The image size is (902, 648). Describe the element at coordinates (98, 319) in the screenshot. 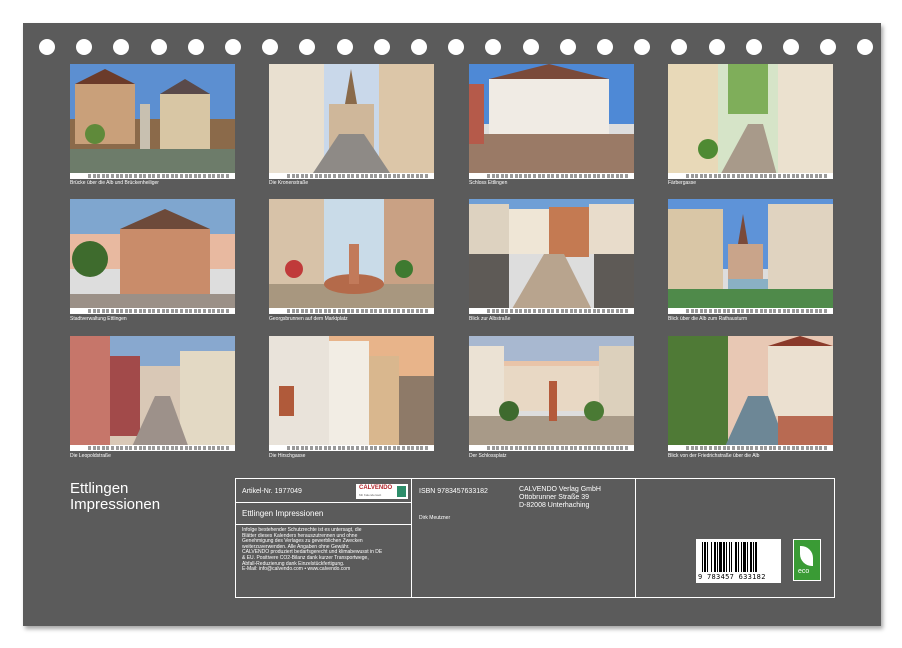

I see `photo-caption: Stadtverwaltung Ettlingen` at that location.